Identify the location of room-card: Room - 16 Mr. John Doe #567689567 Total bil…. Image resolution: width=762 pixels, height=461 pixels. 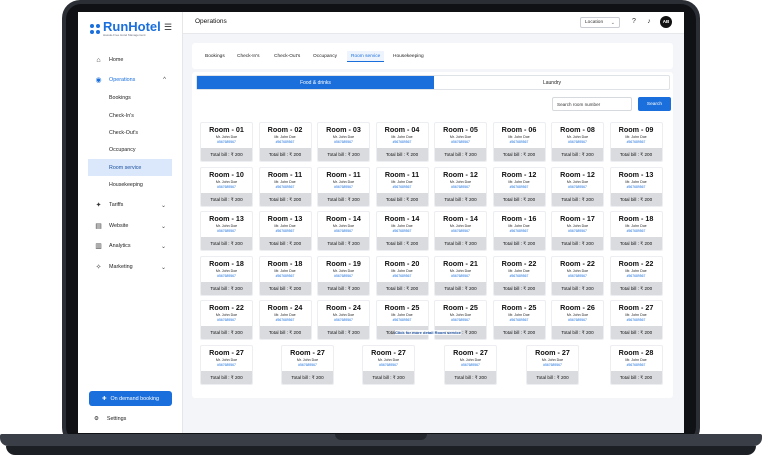
(519, 231).